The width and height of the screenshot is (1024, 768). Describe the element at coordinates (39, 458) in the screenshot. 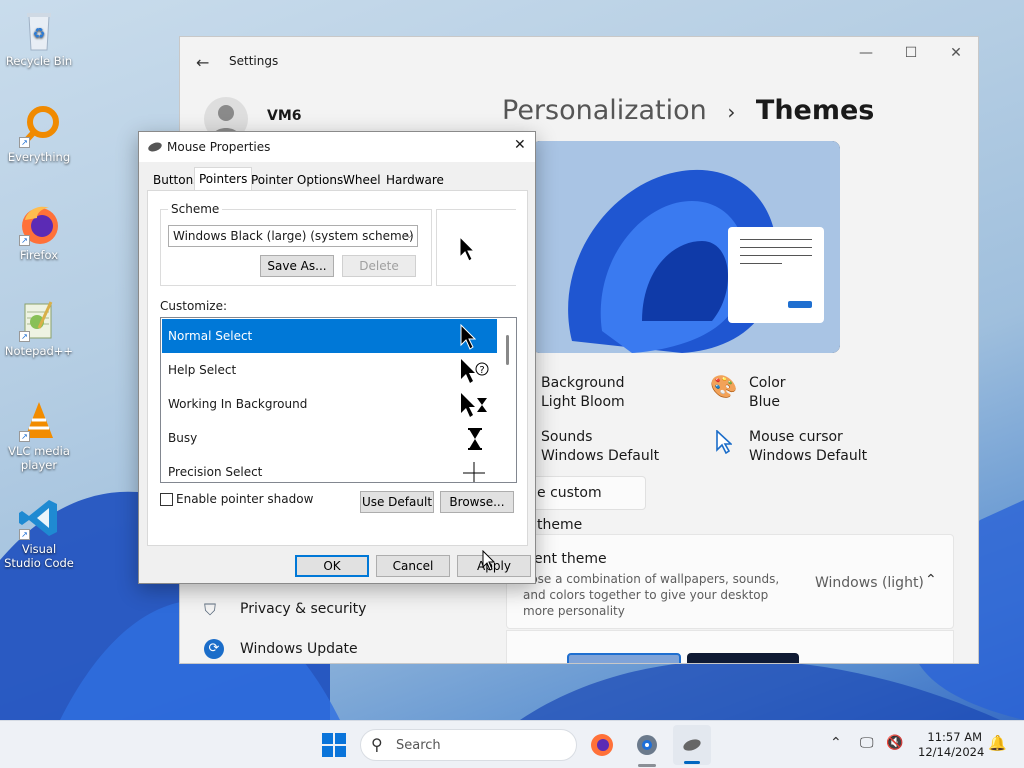

I see `desktop-icon-label: VLC media player` at that location.